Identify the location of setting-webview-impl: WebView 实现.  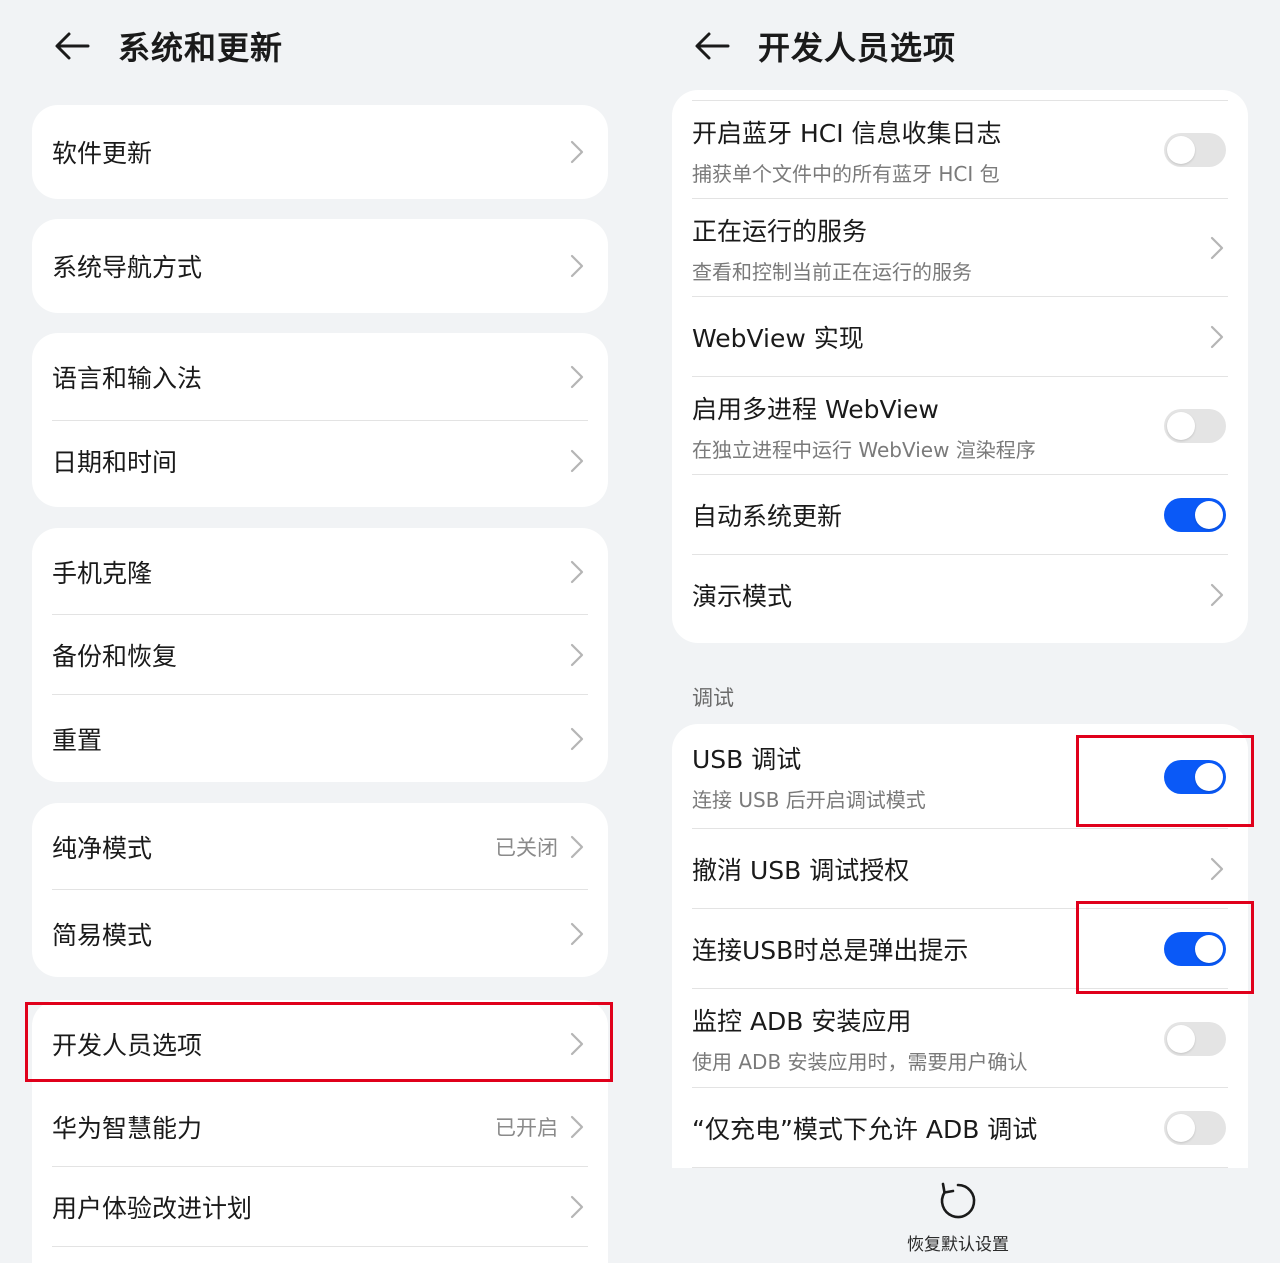
(960, 337).